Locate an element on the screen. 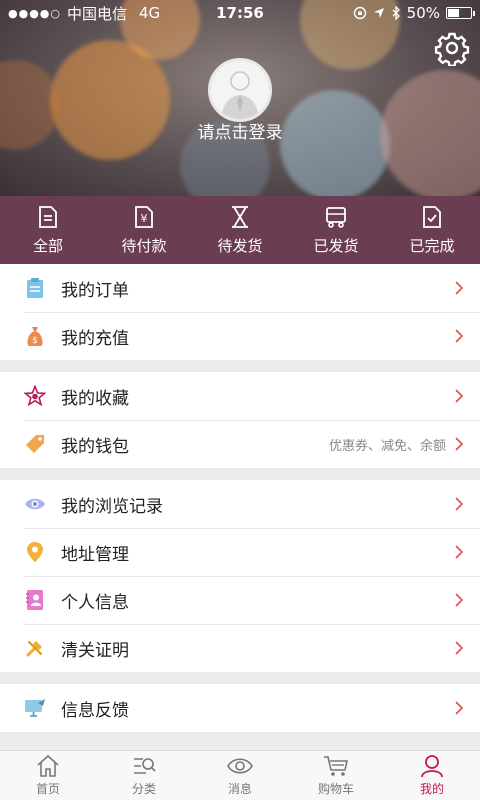 This screenshot has width=480, height=800. login-prompt: 请点击登录 is located at coordinates (240, 130).